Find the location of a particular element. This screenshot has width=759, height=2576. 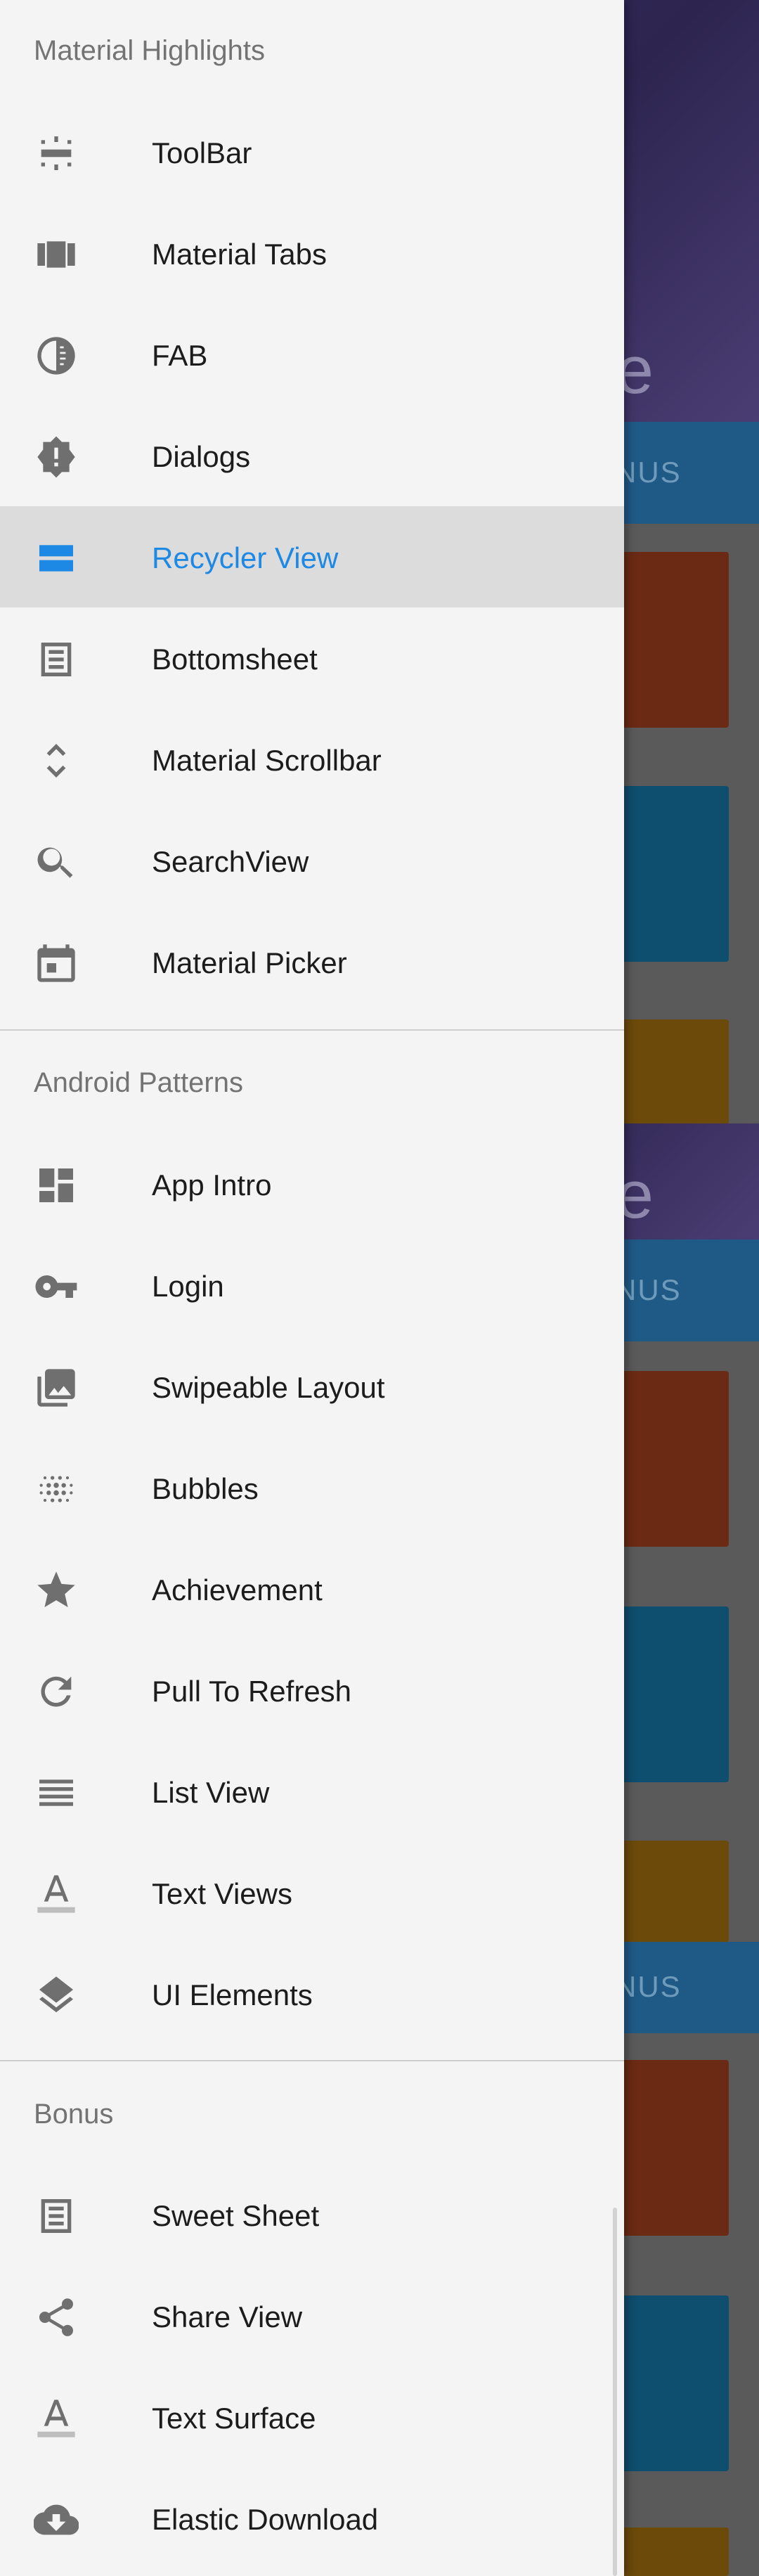

drawer-item-pull-to-refresh: Pull To Refresh is located at coordinates (312, 1690).